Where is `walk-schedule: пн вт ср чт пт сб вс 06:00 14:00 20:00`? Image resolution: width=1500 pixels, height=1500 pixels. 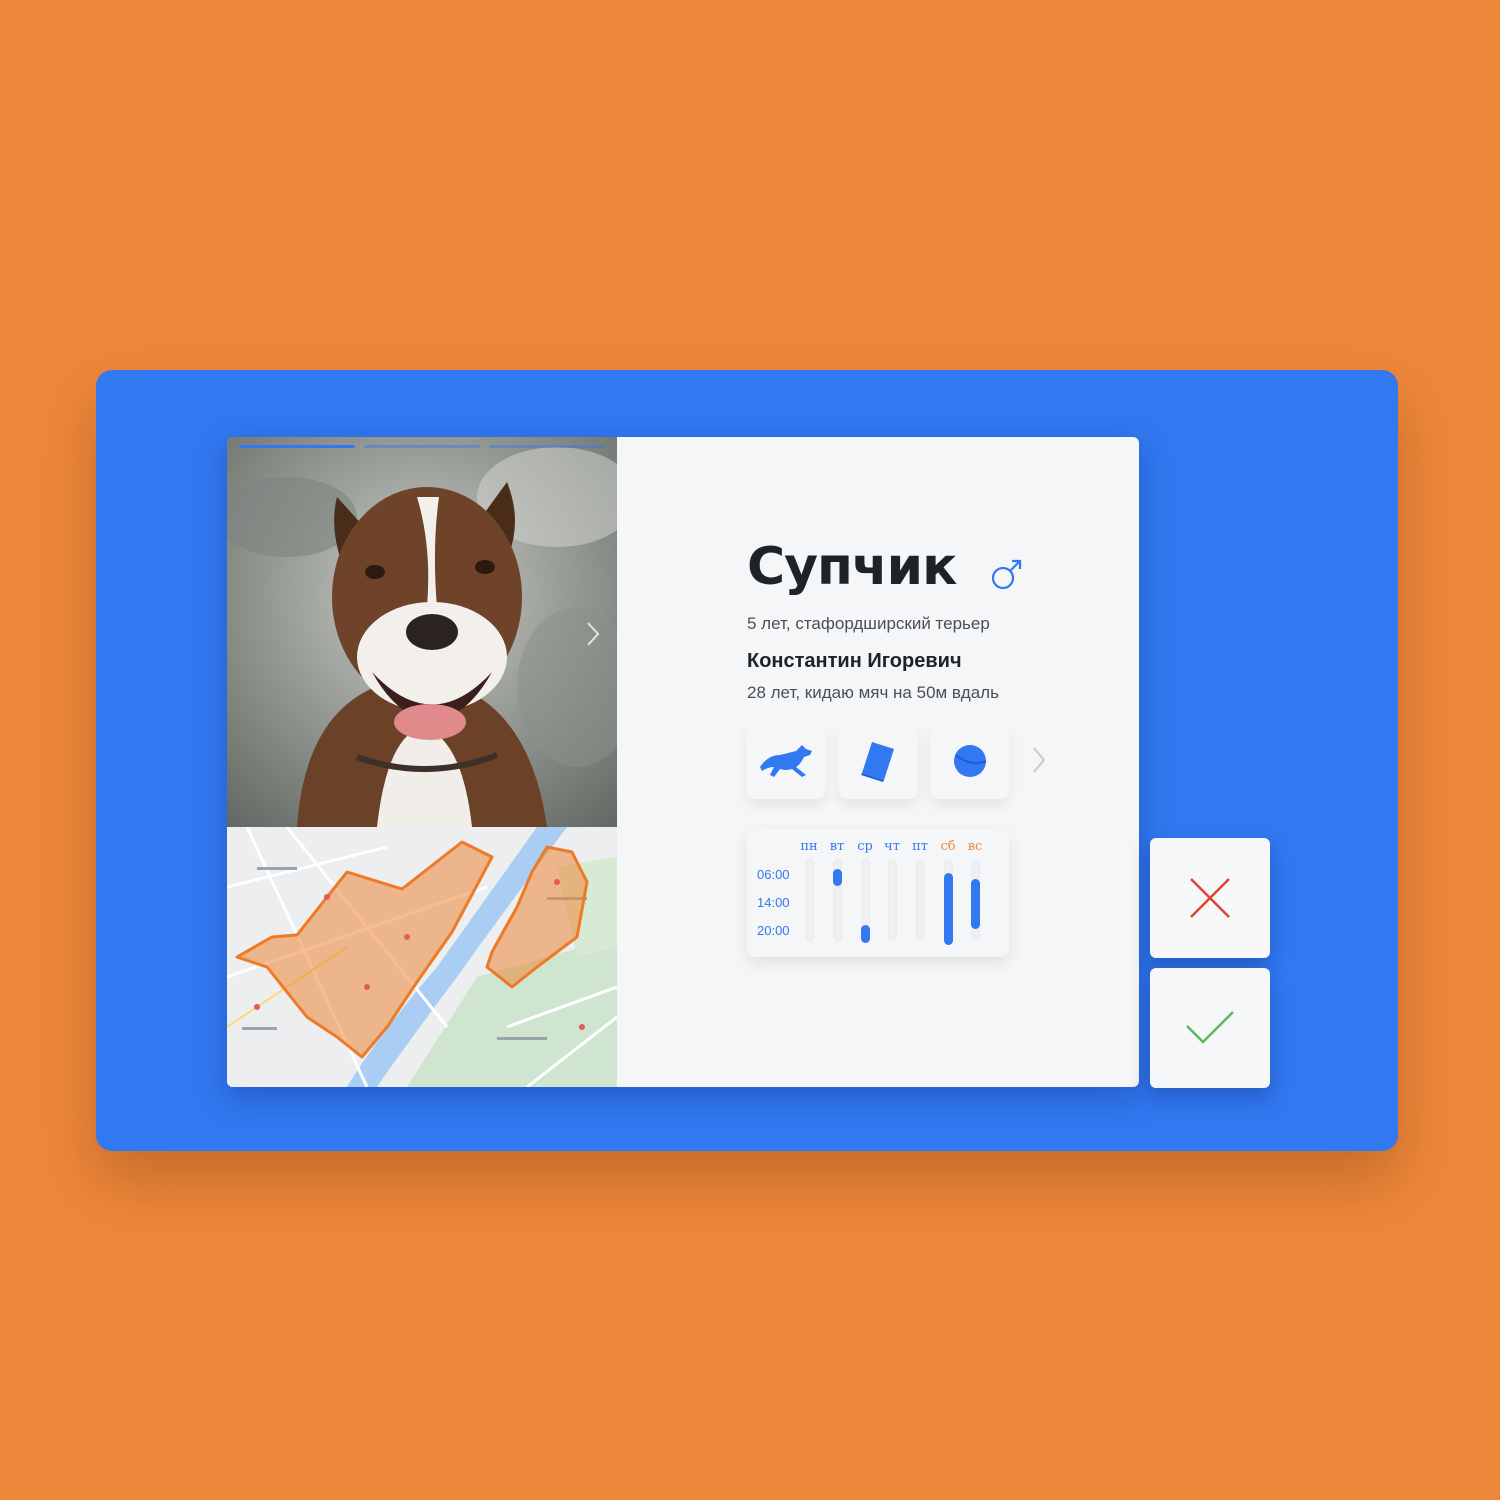
walk-schedule: пн вт ср чт пт сб вс 06:00 14:00 20:00 is located at coordinates (878, 893).